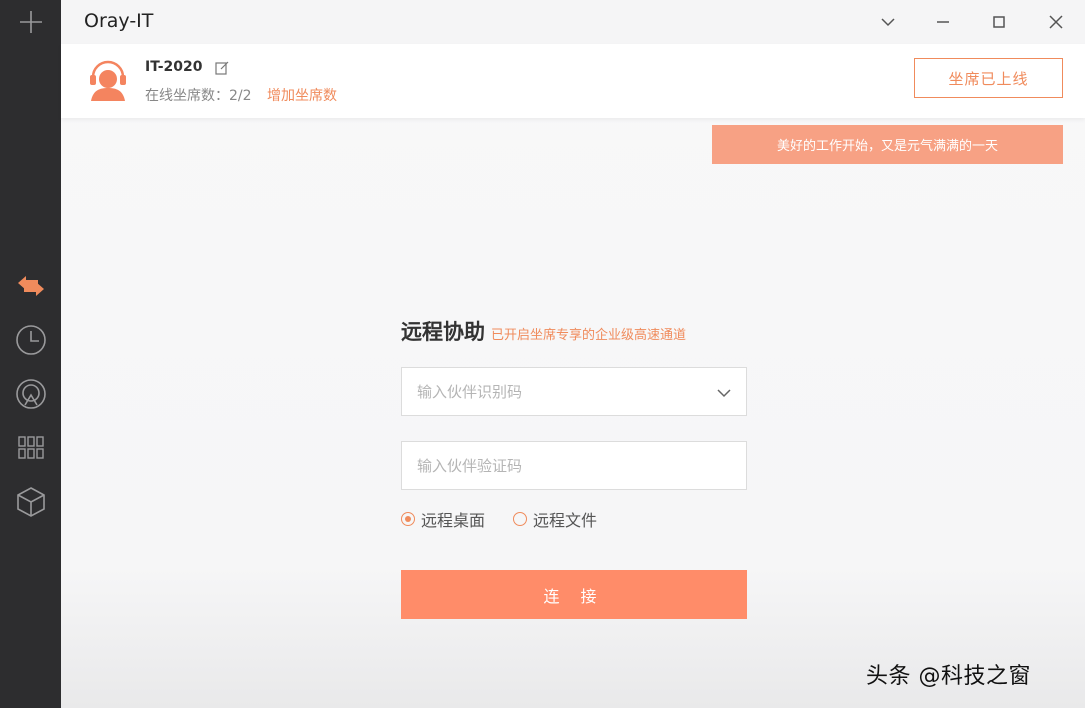  I want to click on maximize-button, so click(999, 22).